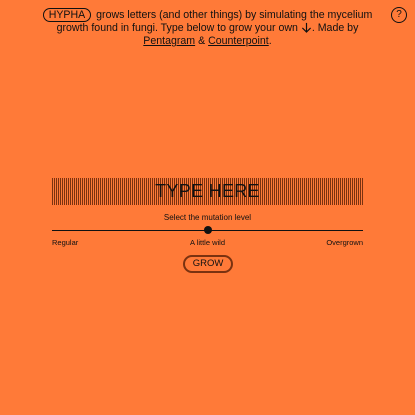 Image resolution: width=415 pixels, height=415 pixels. Describe the element at coordinates (335, 28) in the screenshot. I see `intro-made-by: . Made by` at that location.